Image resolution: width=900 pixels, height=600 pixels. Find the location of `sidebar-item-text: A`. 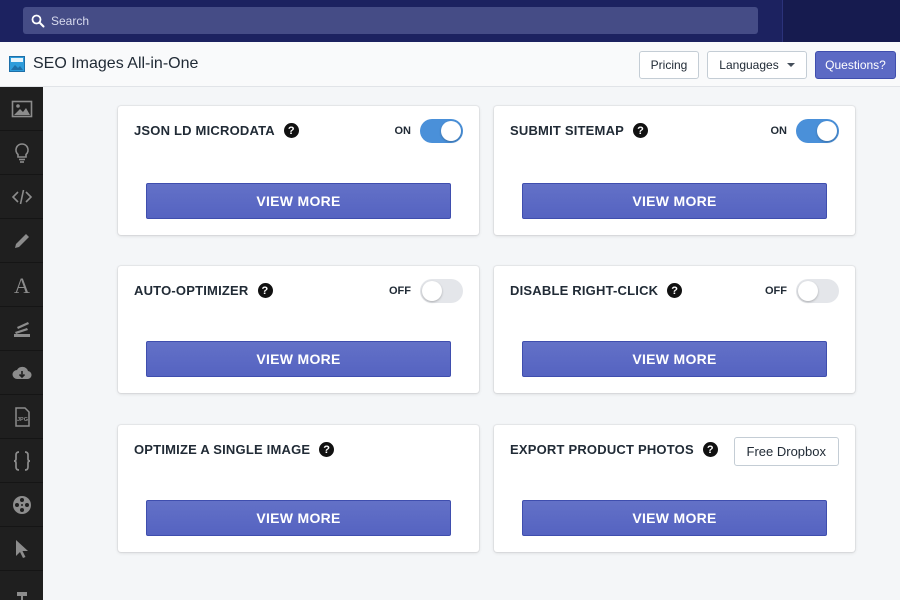

sidebar-item-text: A is located at coordinates (21, 285).